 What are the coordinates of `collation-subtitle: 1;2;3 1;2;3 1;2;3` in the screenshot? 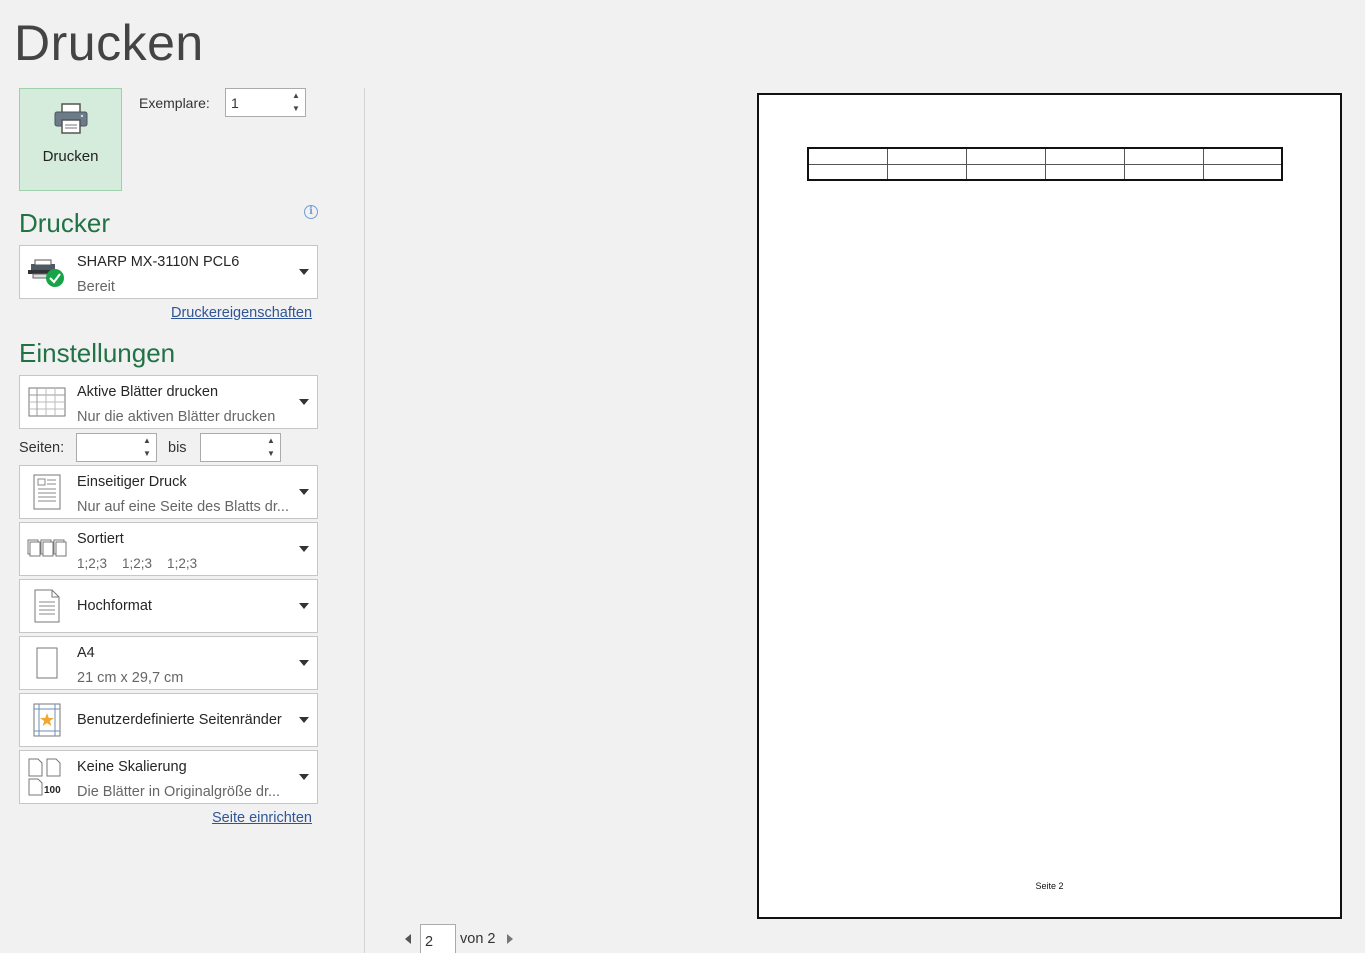 It's located at (137, 563).